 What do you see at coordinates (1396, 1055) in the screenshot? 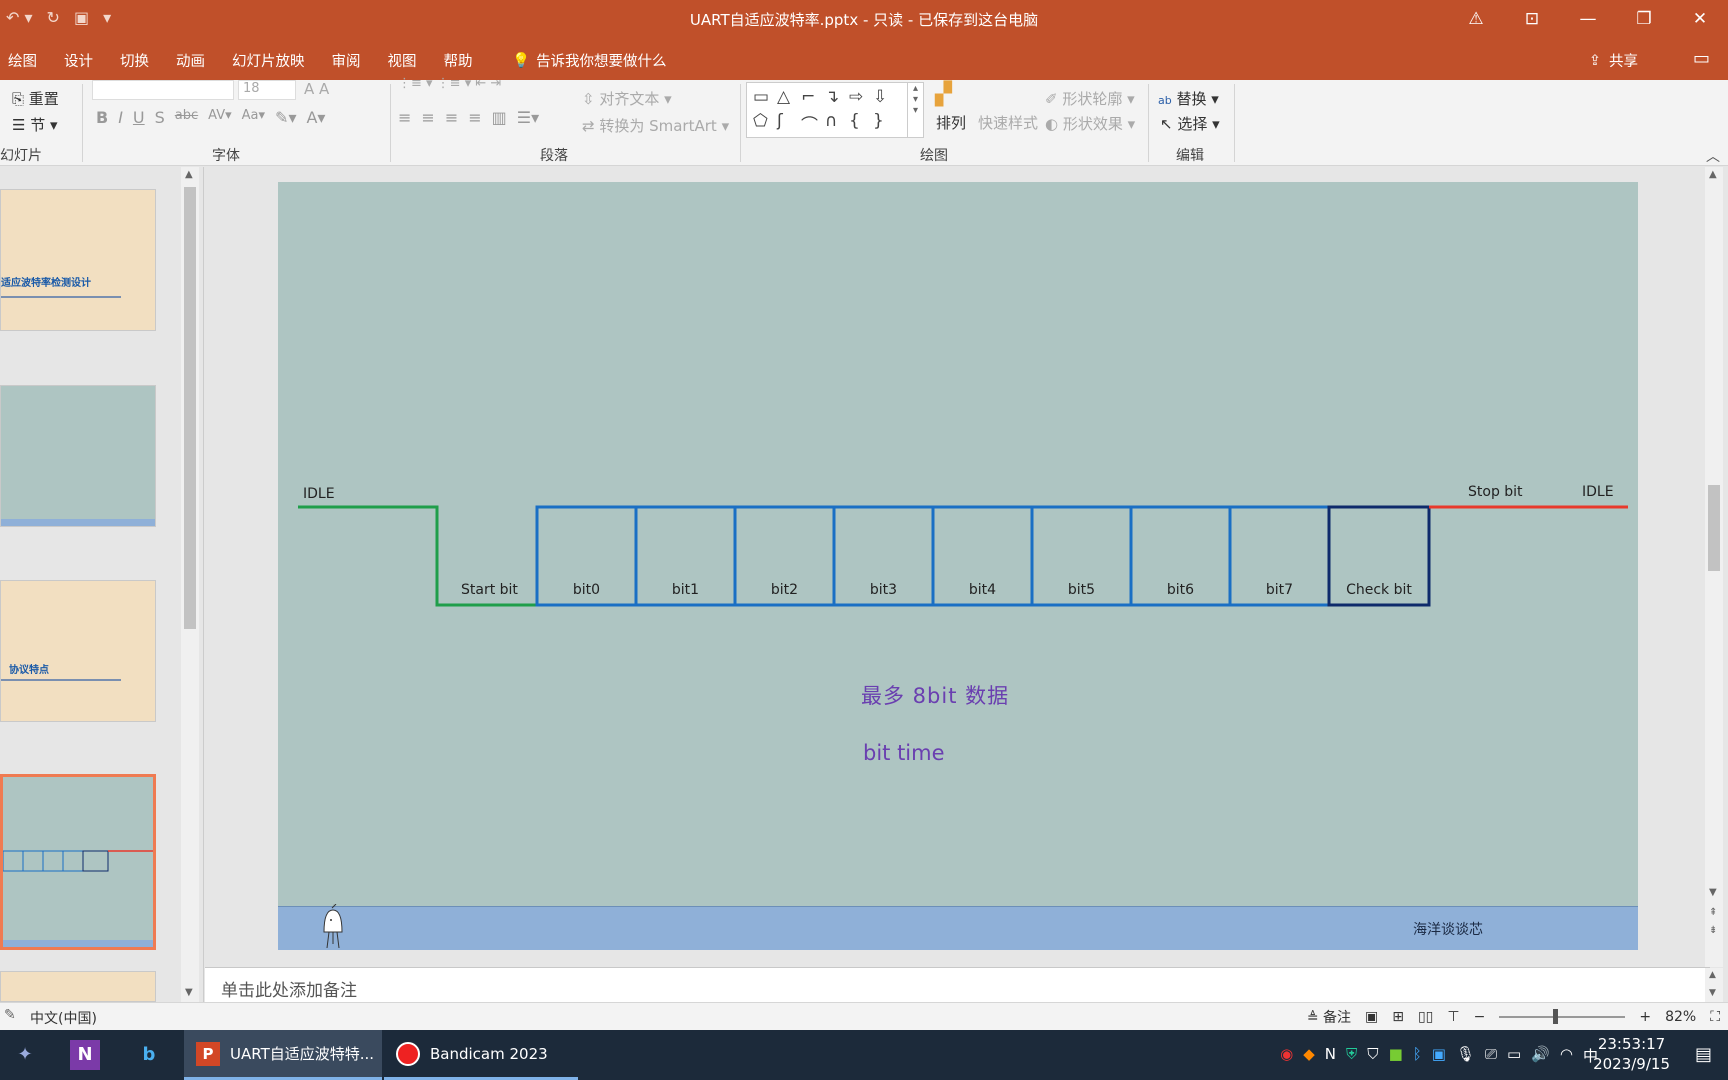
I see `nvidia-tray-icon: ■` at bounding box center [1396, 1055].